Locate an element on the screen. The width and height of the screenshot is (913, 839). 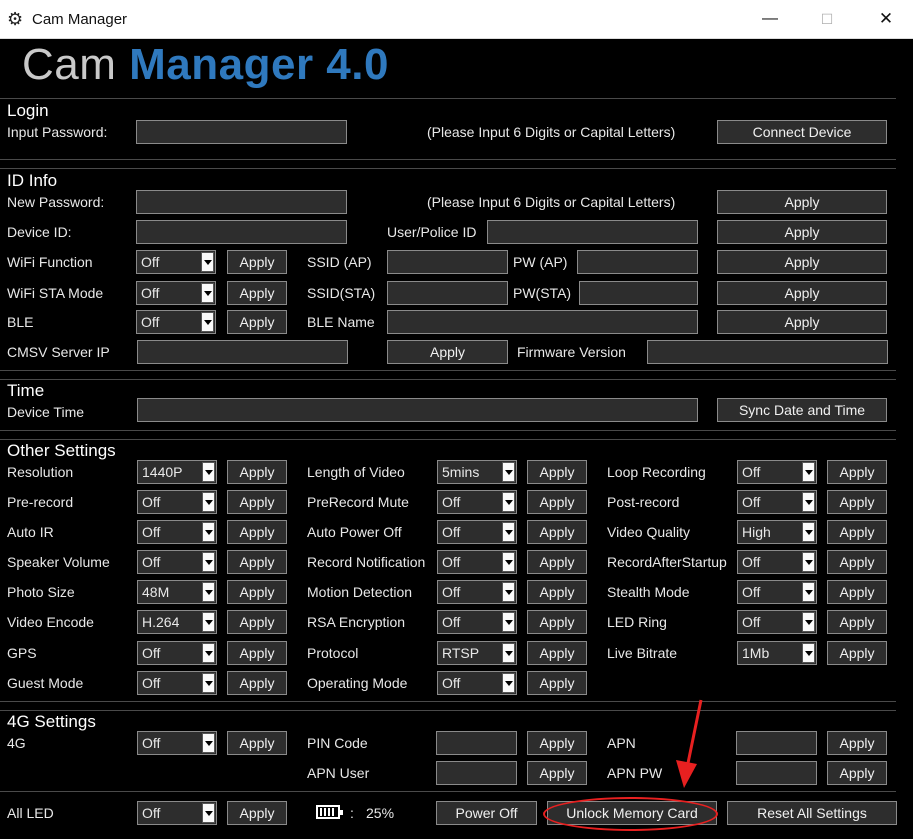
post-record-select: Off is located at coordinates (777, 502).